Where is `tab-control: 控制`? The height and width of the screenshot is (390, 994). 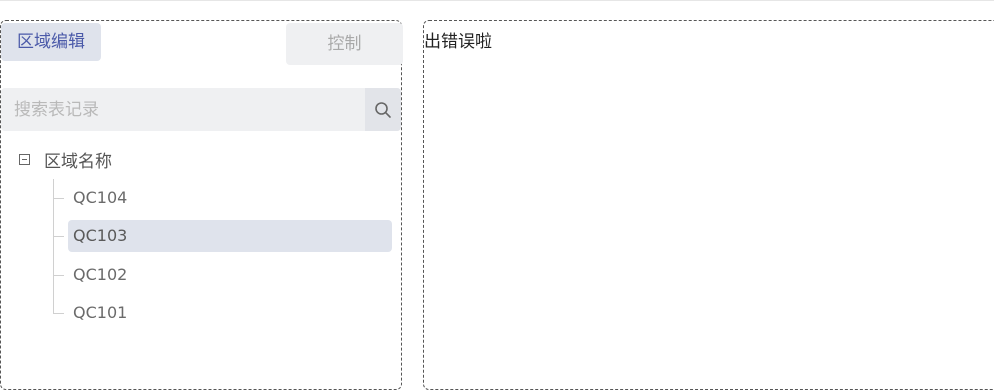 tab-control: 控制 is located at coordinates (344, 44).